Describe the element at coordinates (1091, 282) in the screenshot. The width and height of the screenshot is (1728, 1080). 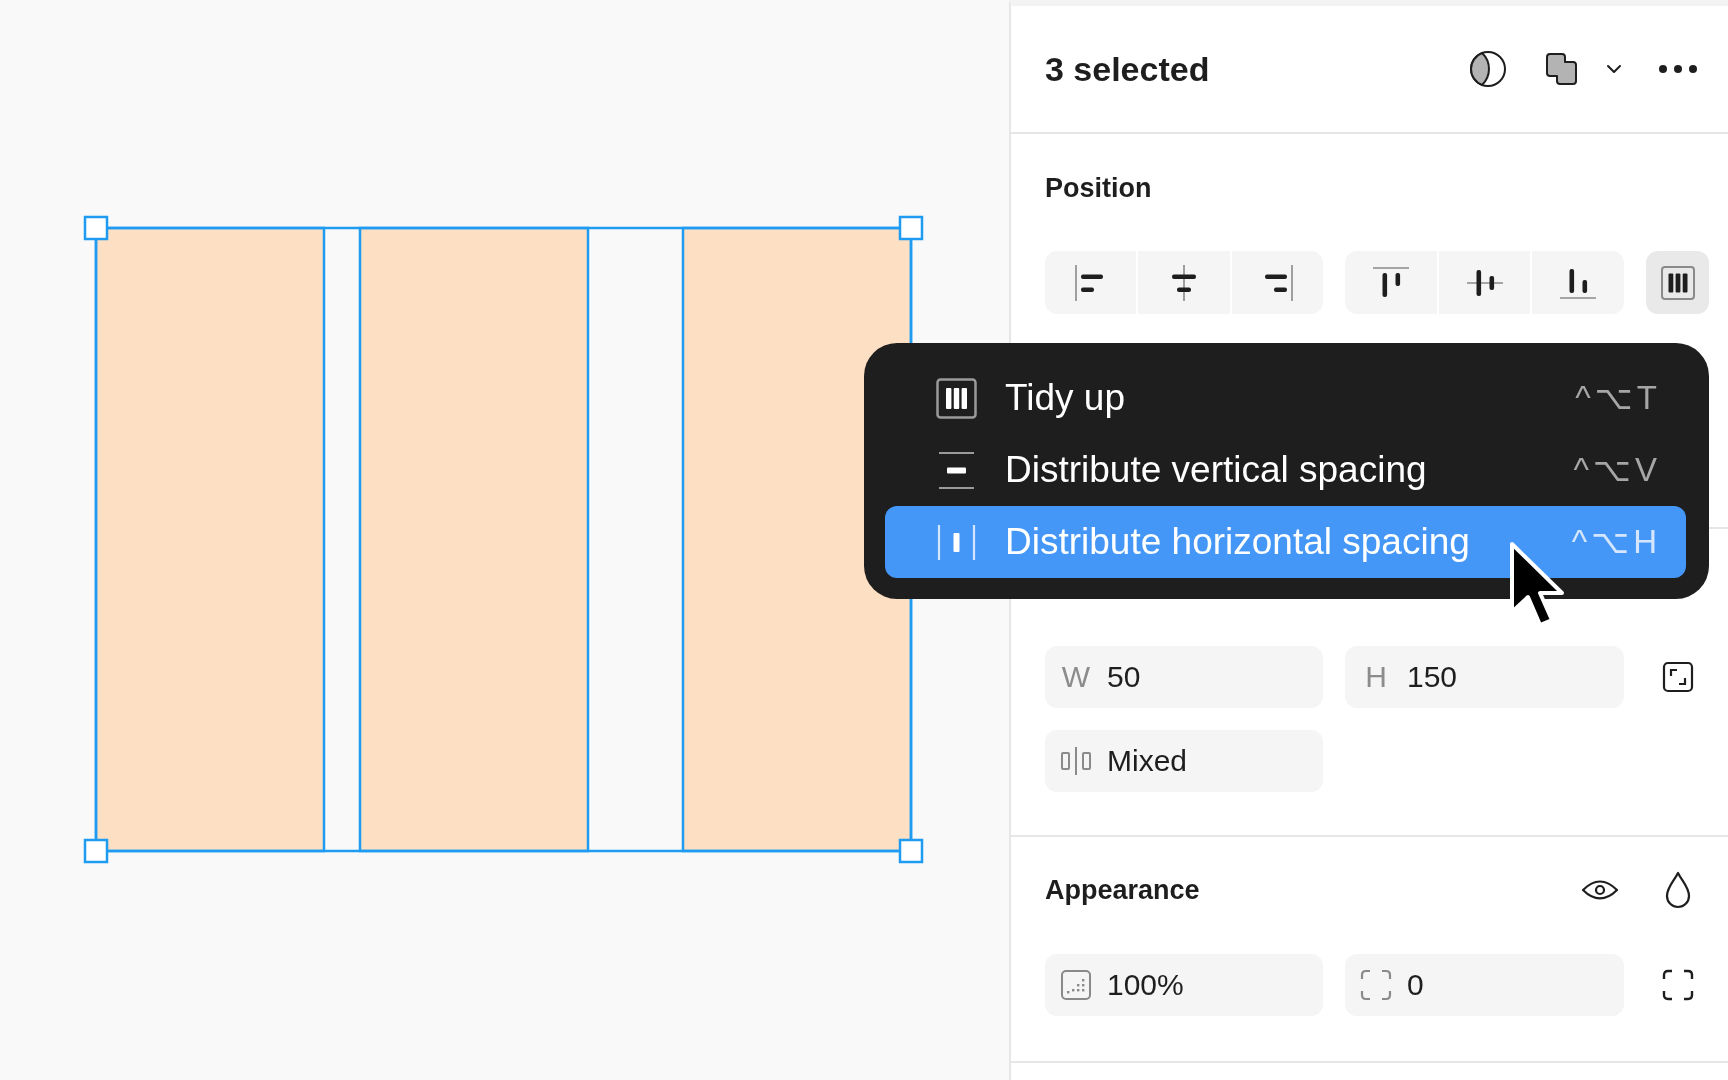
I see `align-left-button` at that location.